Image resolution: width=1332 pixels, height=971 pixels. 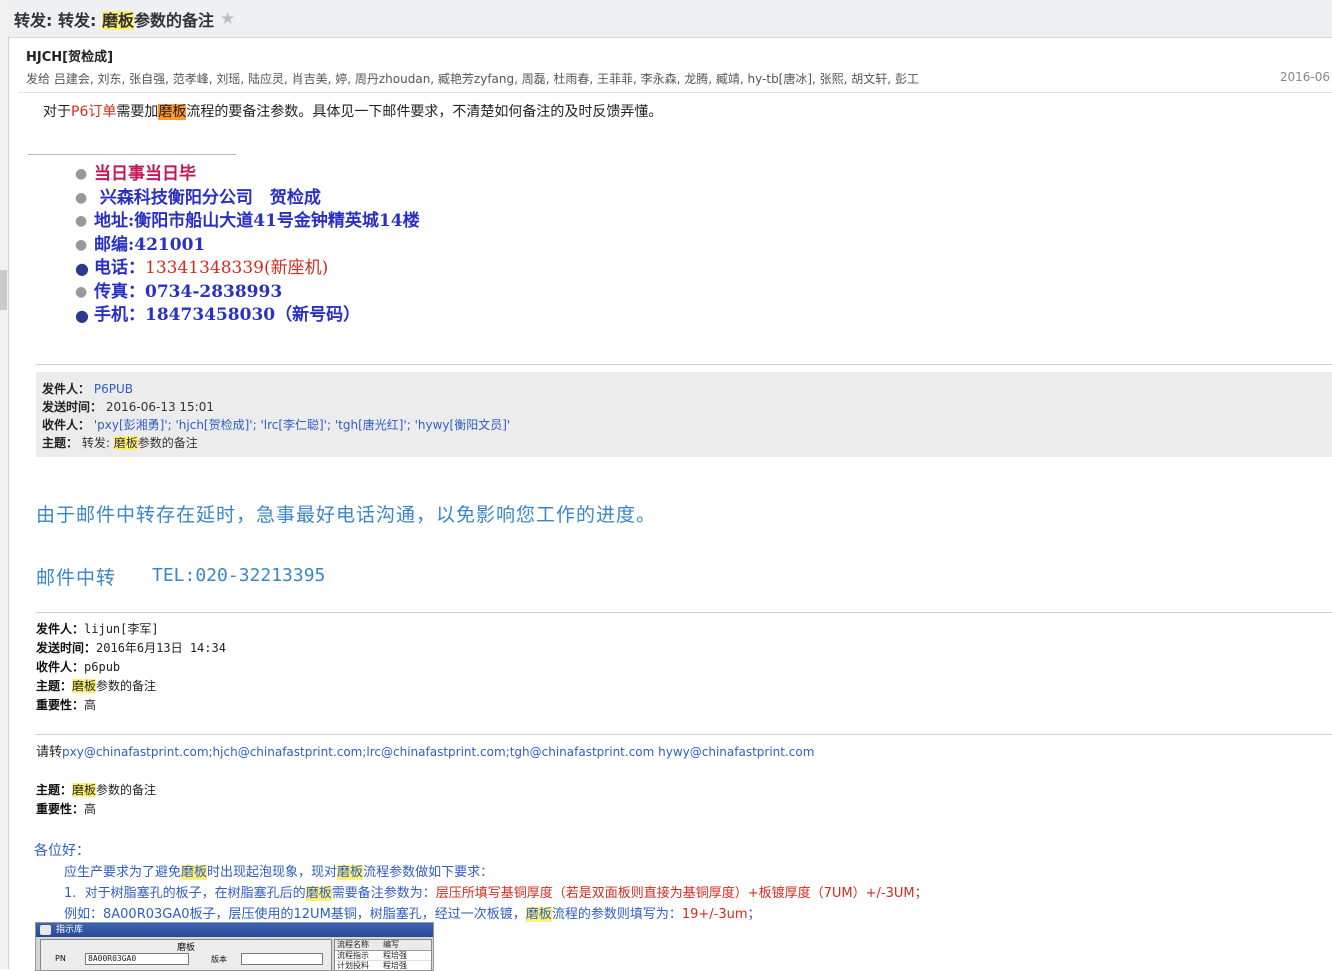 What do you see at coordinates (76, 578) in the screenshot?
I see `relay-label: 邮件中转` at bounding box center [76, 578].